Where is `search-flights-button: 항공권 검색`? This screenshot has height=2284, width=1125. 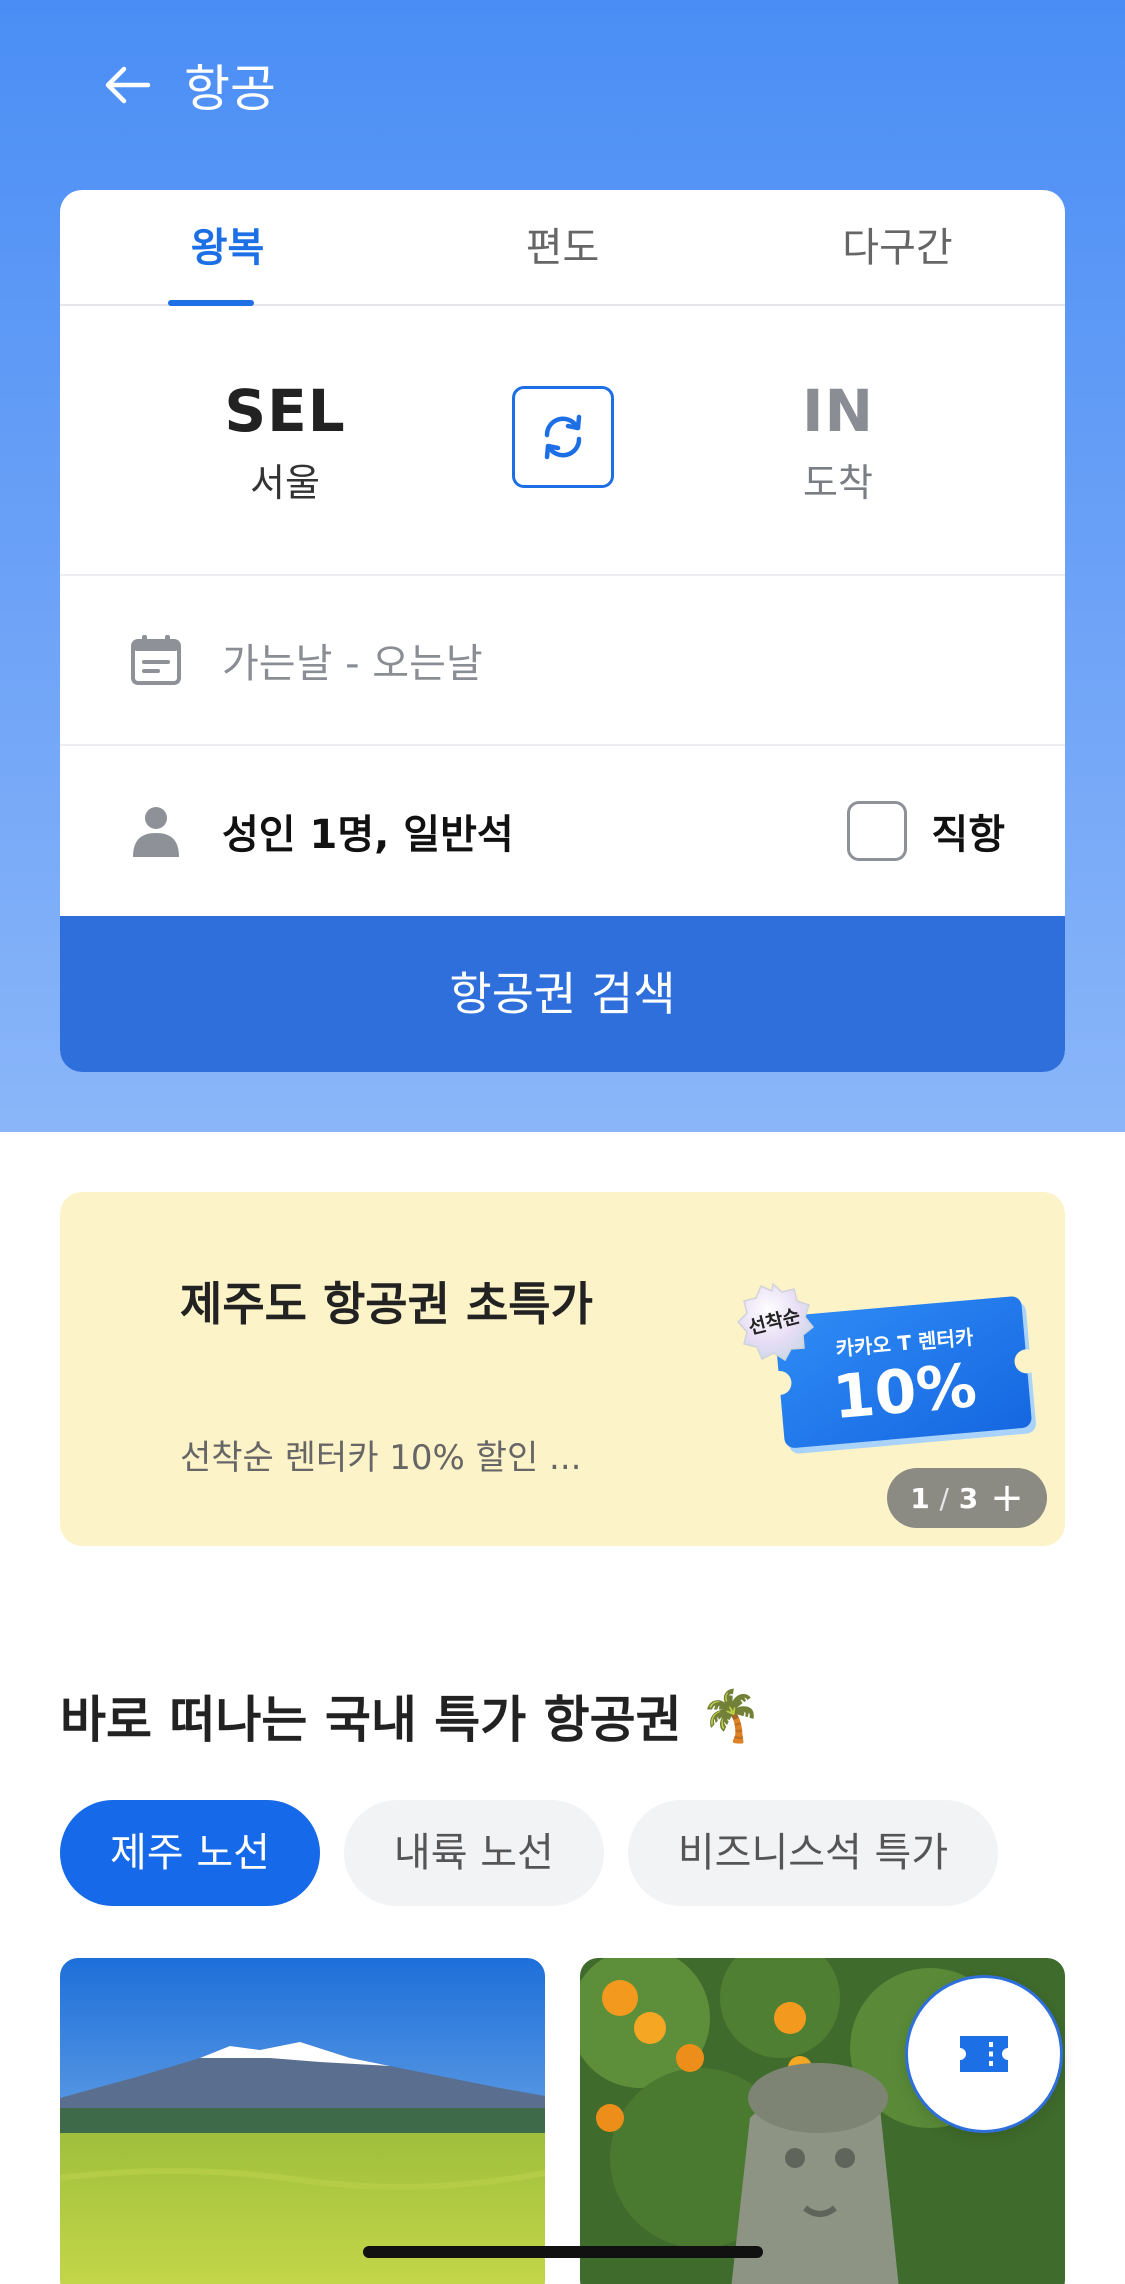 search-flights-button: 항공권 검색 is located at coordinates (562, 994).